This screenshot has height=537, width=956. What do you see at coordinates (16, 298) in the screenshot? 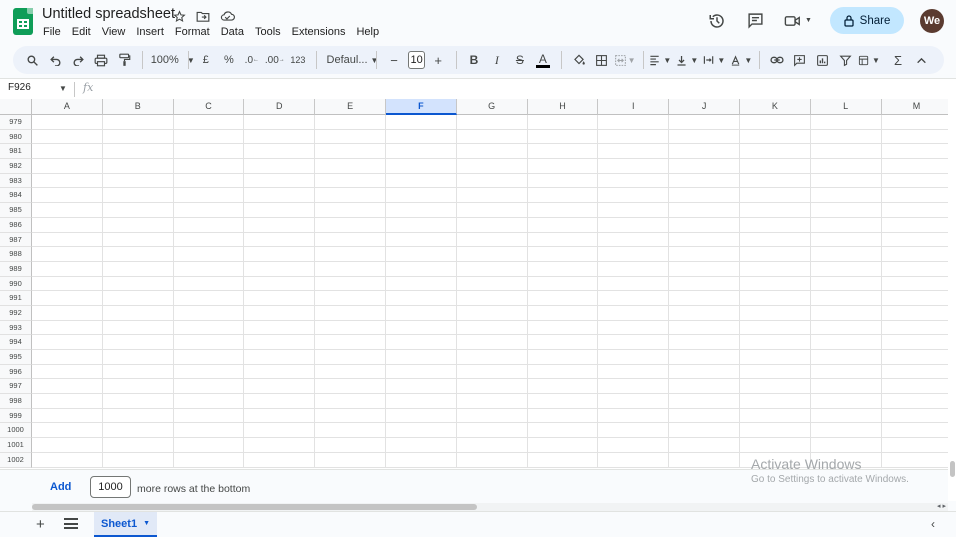
I see `row-header: 991` at bounding box center [16, 298].